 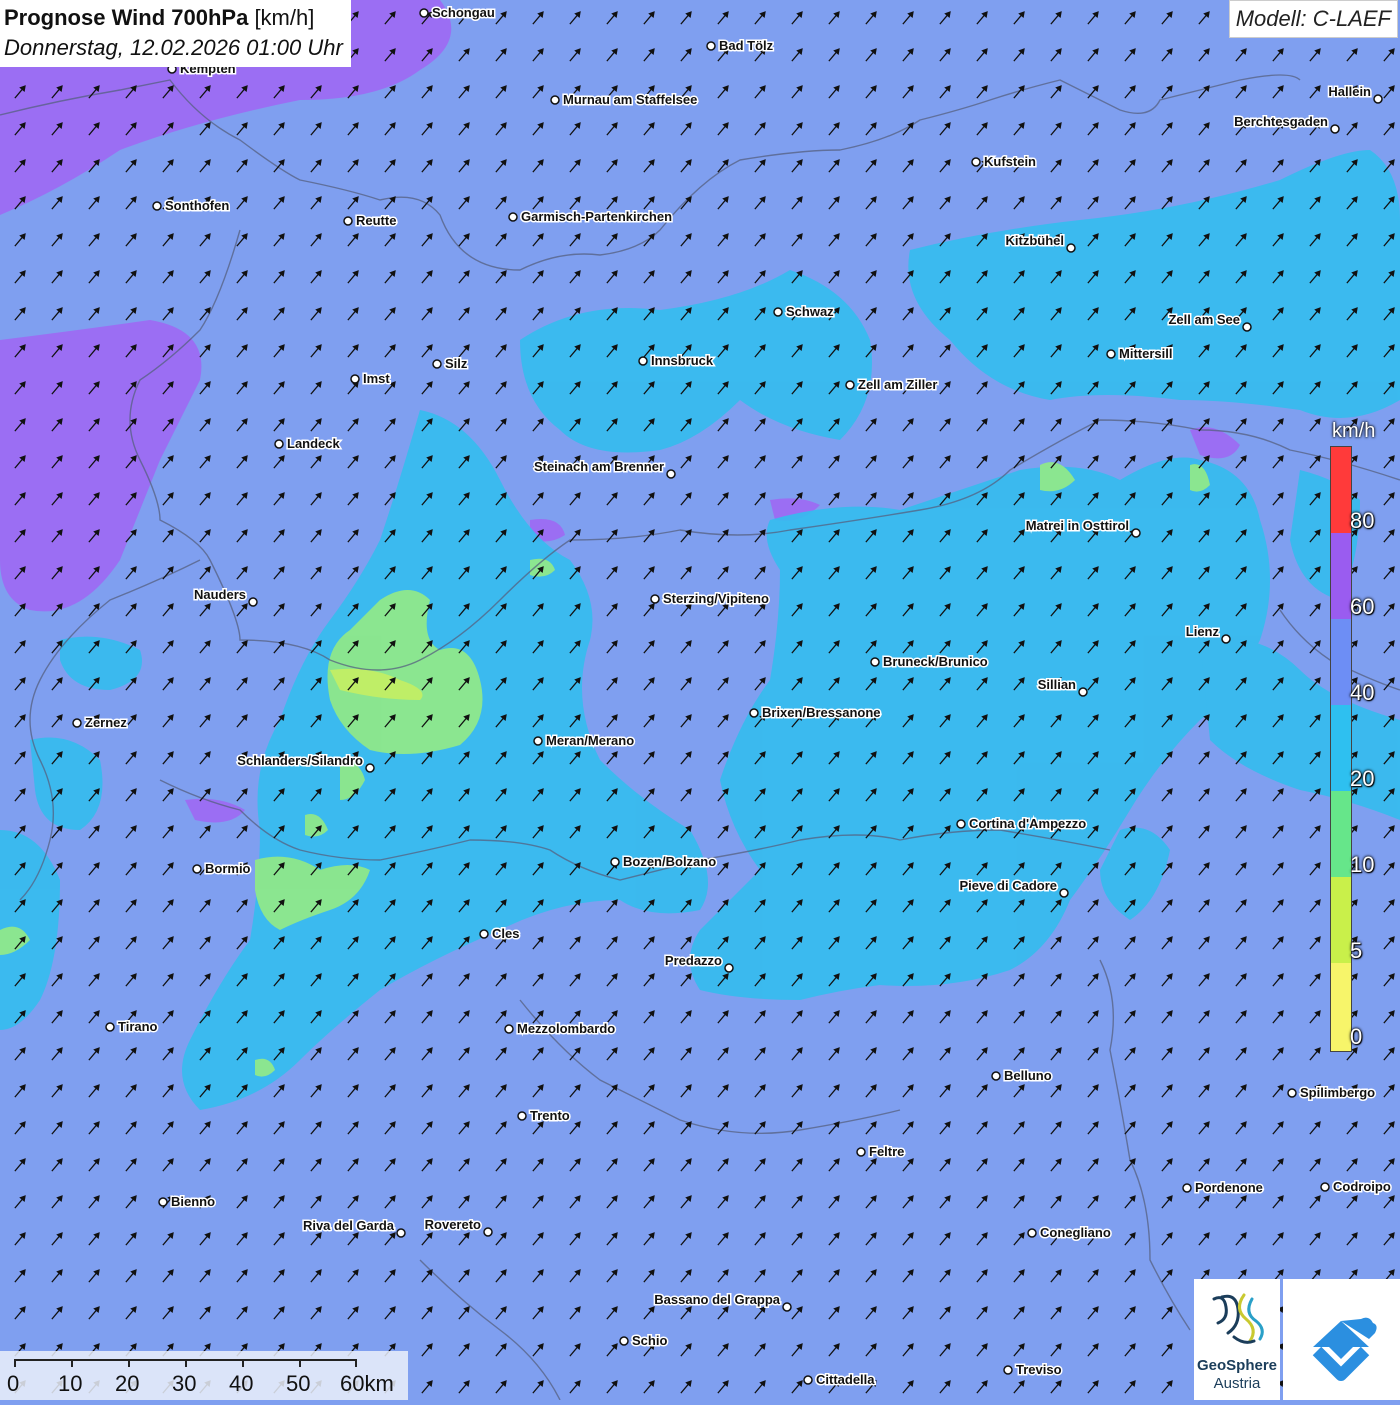 I want to click on forecast-datetime: Donnerstag, 12.02.2026 01:00 Uhr, so click(x=173, y=47).